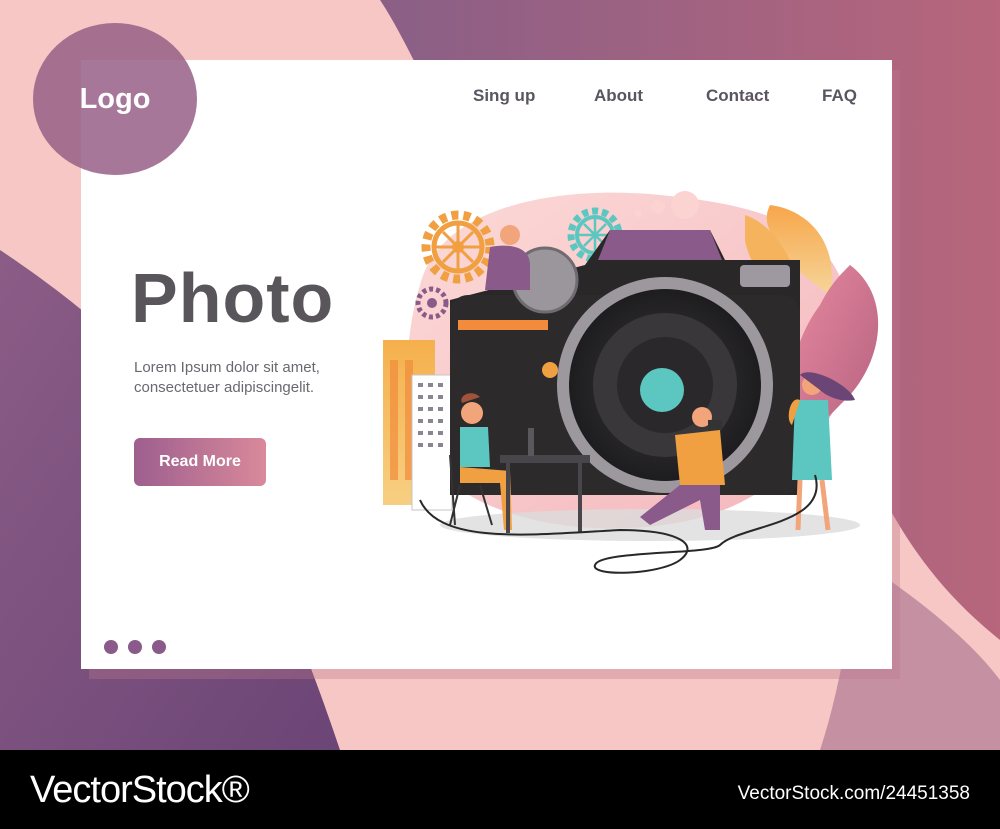 The height and width of the screenshot is (829, 1000). What do you see at coordinates (233, 298) in the screenshot?
I see `hero-title: Photo` at bounding box center [233, 298].